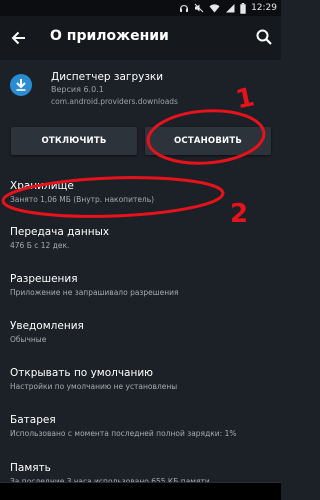  Describe the element at coordinates (208, 141) in the screenshot. I see `stop-button: ОСТАНОВИТЬ` at that location.